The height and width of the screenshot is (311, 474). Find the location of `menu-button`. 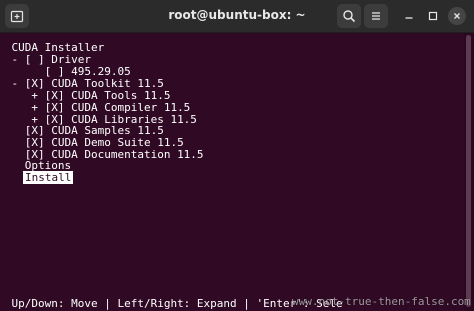

menu-button is located at coordinates (376, 16).